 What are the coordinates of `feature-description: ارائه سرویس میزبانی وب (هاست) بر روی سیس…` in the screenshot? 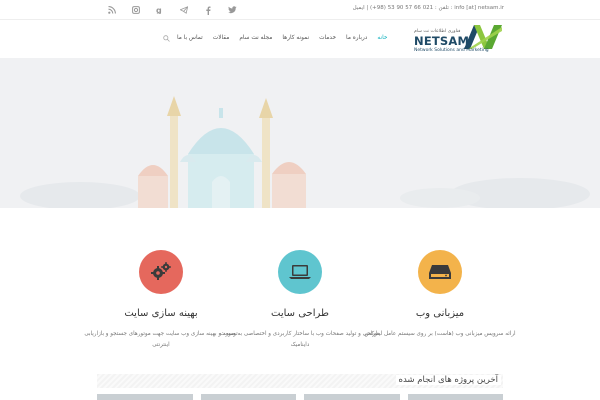 It's located at (440, 334).